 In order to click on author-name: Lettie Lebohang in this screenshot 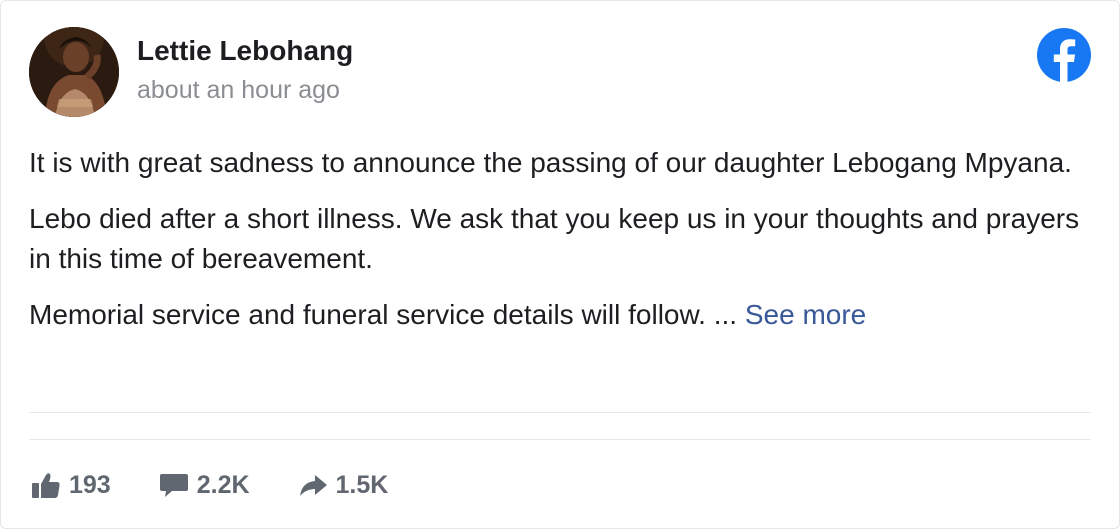, I will do `click(245, 51)`.